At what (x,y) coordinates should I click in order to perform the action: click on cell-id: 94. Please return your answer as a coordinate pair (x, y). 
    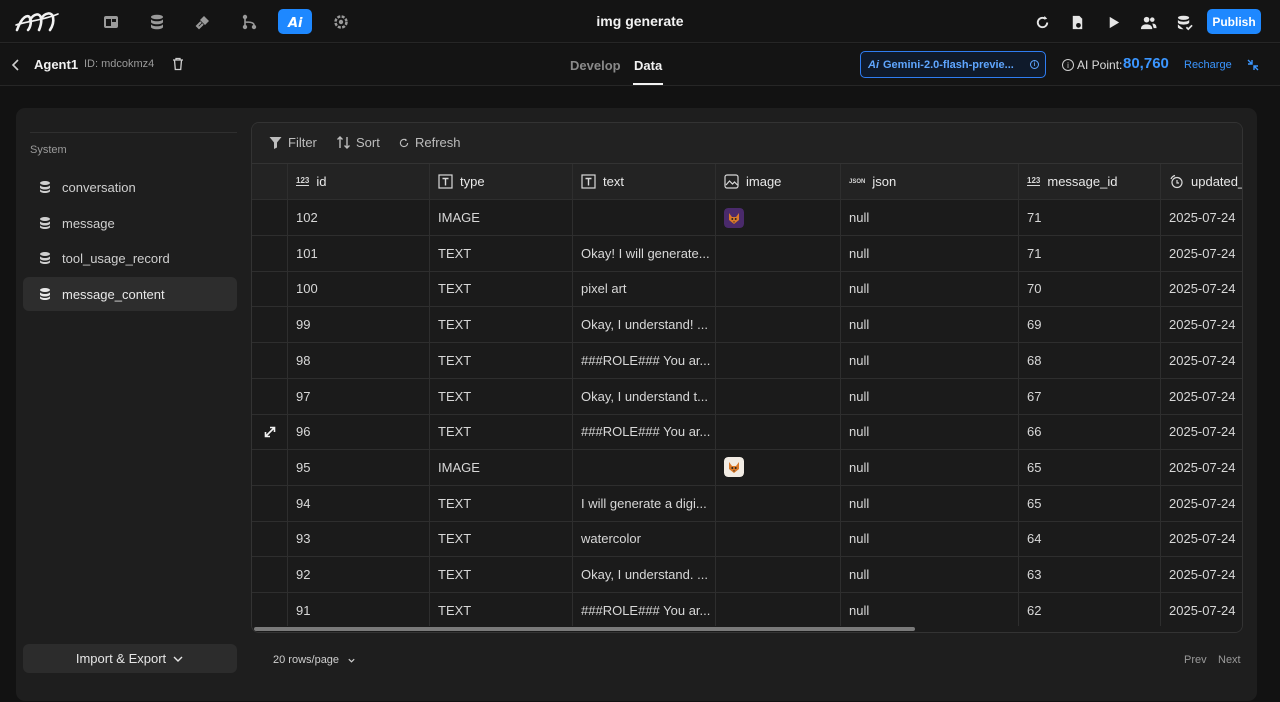
    Looking at the image, I should click on (359, 503).